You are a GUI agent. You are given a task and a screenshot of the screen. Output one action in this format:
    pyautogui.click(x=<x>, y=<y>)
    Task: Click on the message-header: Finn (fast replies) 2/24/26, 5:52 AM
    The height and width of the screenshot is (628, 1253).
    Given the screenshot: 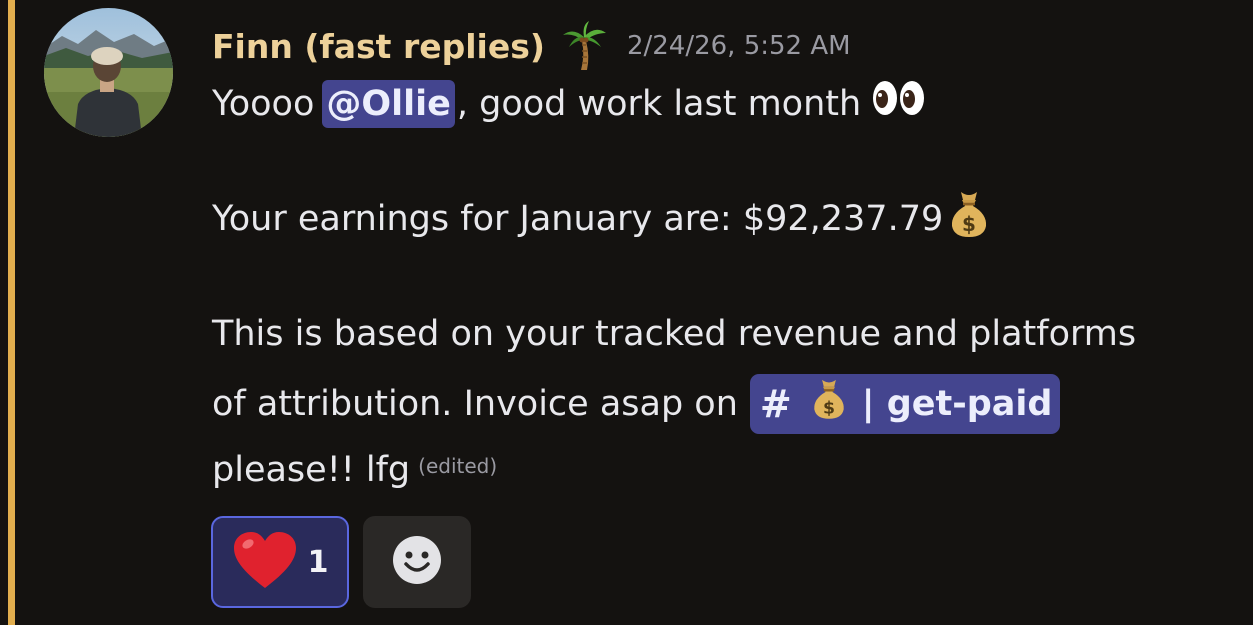 What is the action you would take?
    pyautogui.click(x=531, y=46)
    